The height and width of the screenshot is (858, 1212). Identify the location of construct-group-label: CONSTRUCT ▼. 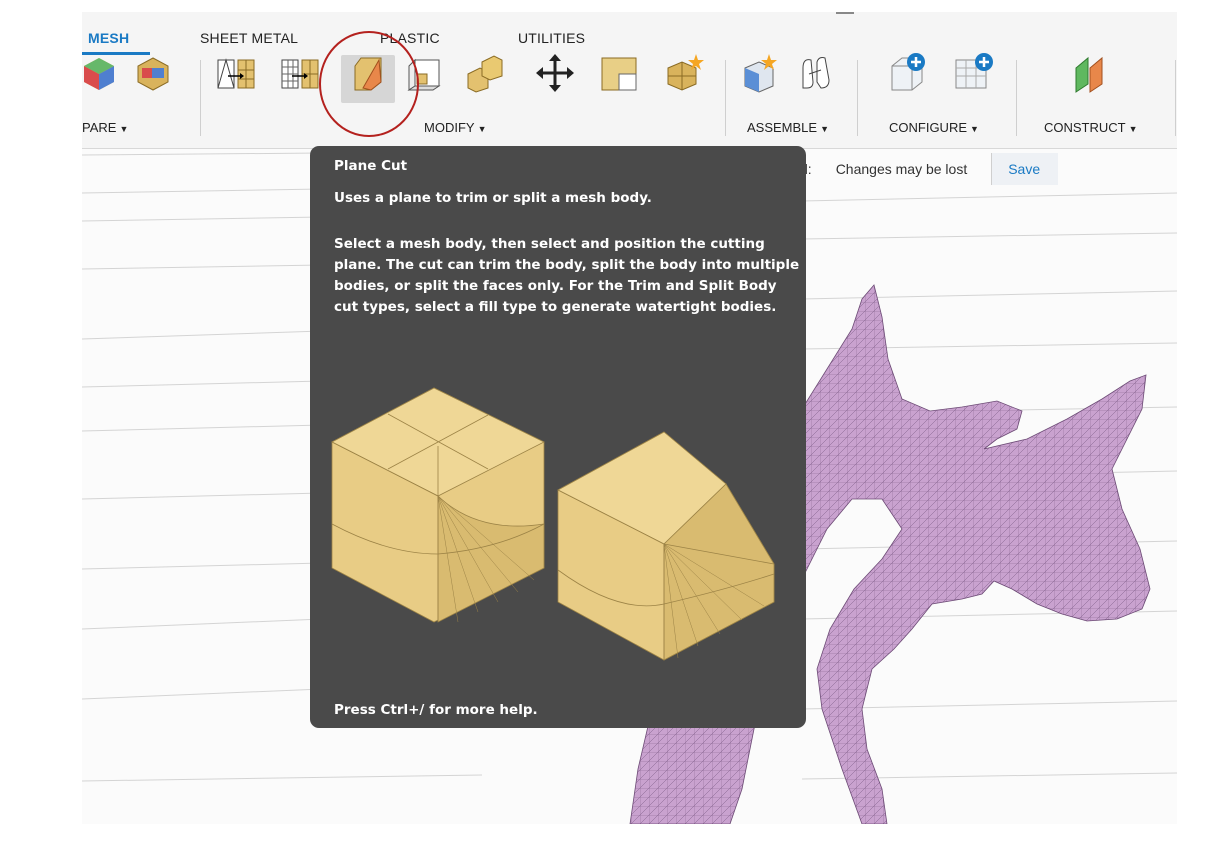
(1091, 127).